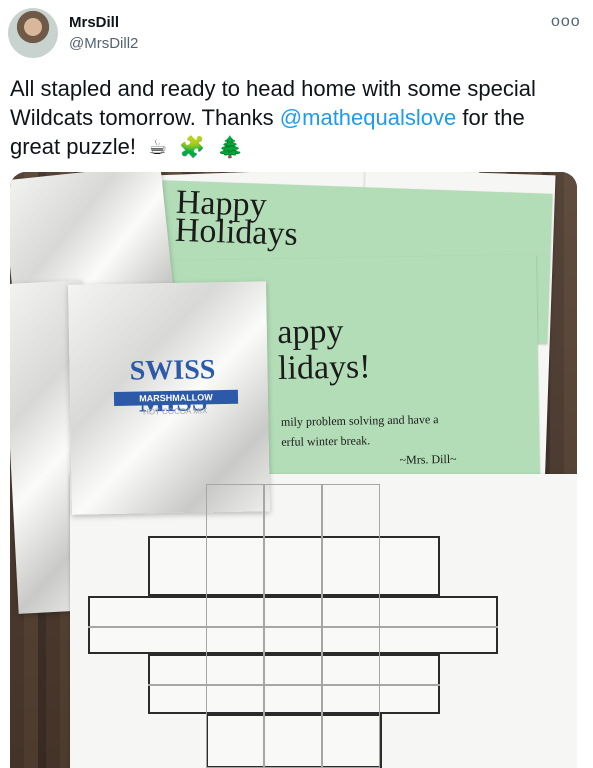 The width and height of the screenshot is (593, 768). Describe the element at coordinates (103, 43) in the screenshot. I see `user-handle: @MrsDill2` at that location.